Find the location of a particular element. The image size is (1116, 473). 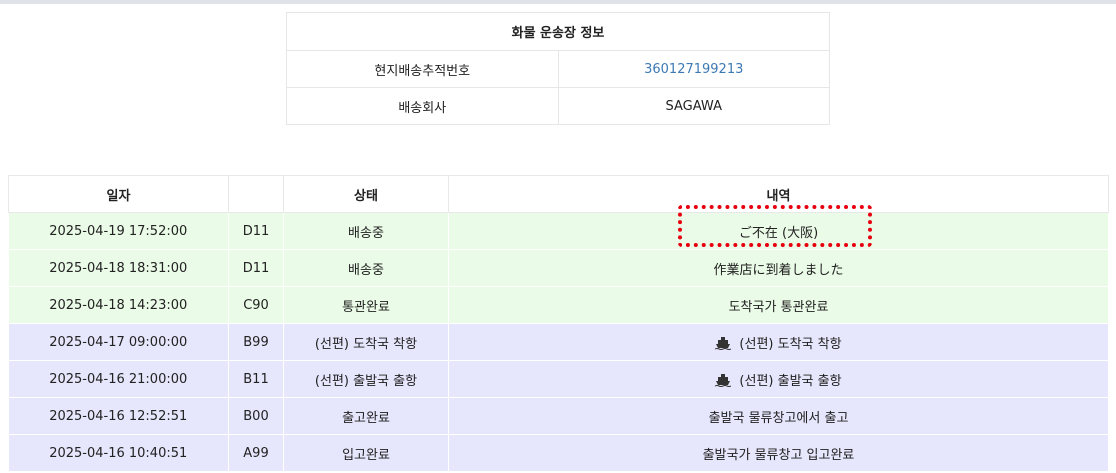

row-date: 2025-04-17 09:00:00 is located at coordinates (118, 342).